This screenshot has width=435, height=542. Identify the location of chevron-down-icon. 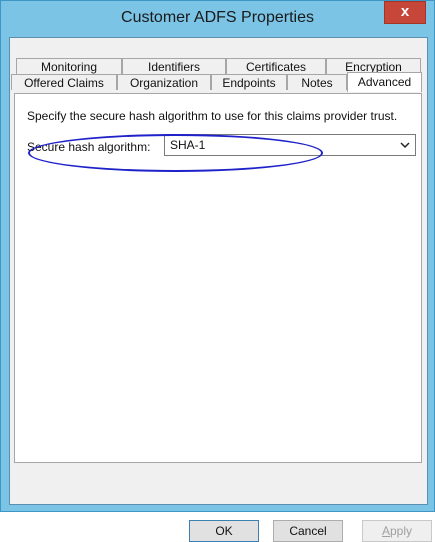
(405, 145).